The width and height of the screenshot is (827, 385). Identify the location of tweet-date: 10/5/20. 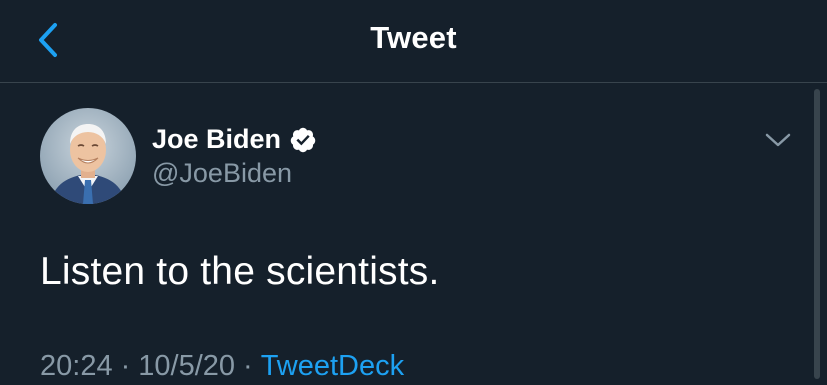
(187, 366).